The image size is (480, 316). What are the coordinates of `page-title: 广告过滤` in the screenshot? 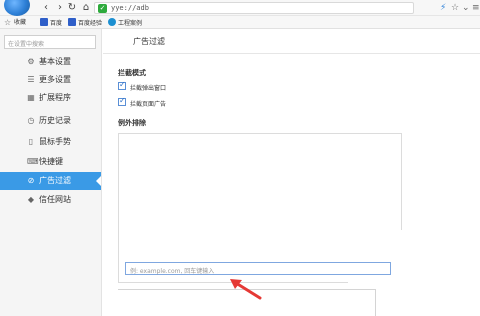 It's located at (149, 41).